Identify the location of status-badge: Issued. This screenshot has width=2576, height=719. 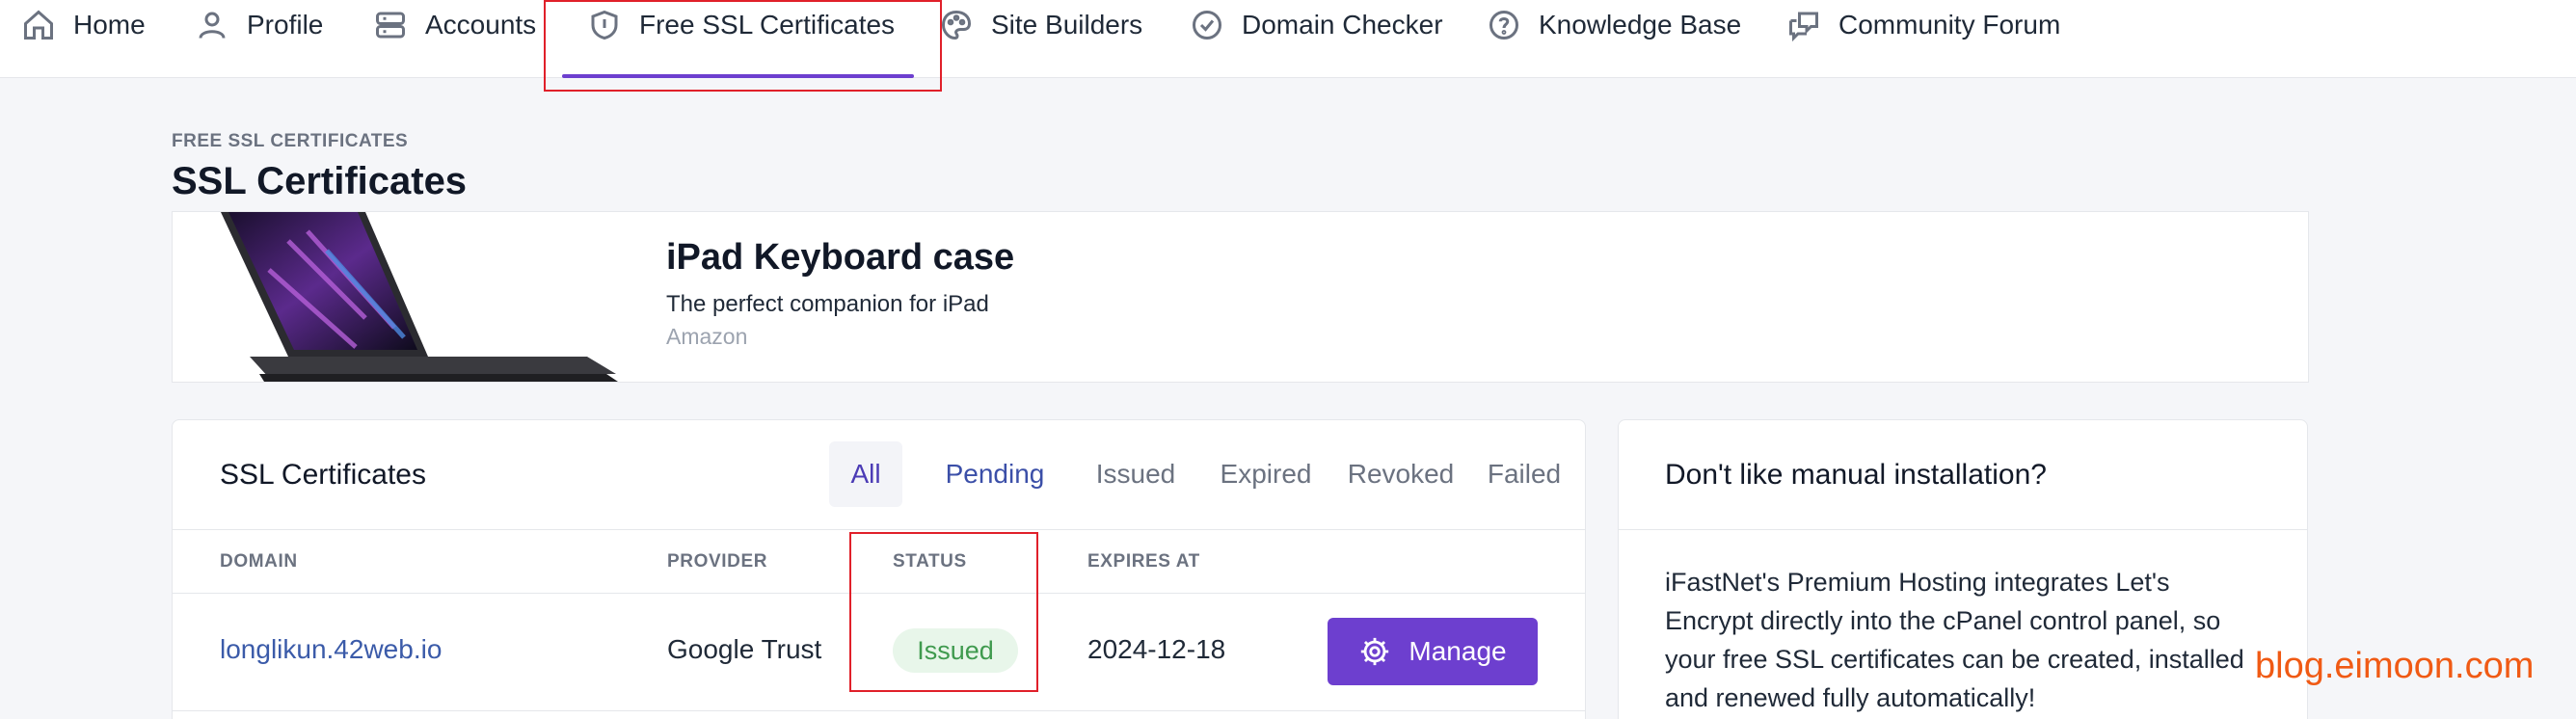
(956, 650).